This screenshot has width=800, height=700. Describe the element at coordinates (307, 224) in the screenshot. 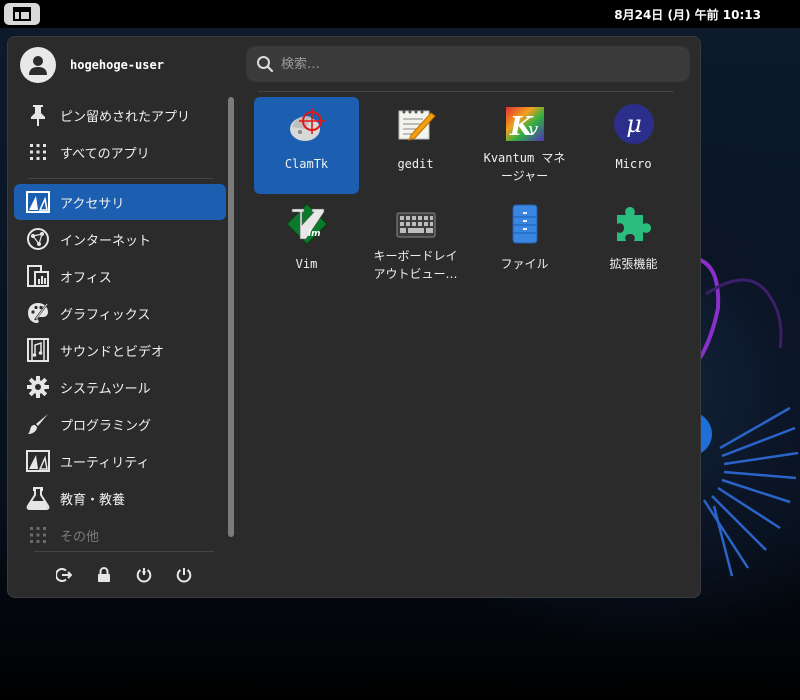

I see `vim-icon: im` at that location.